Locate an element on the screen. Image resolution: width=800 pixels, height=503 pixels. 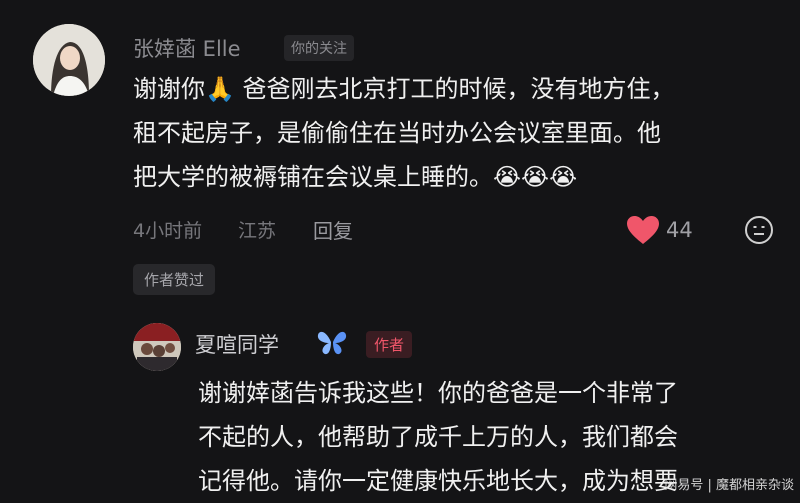
comment-line-1: 谢谢你🙏 爸爸刚去北京打工的时候，没有地方住， is located at coordinates (404, 89).